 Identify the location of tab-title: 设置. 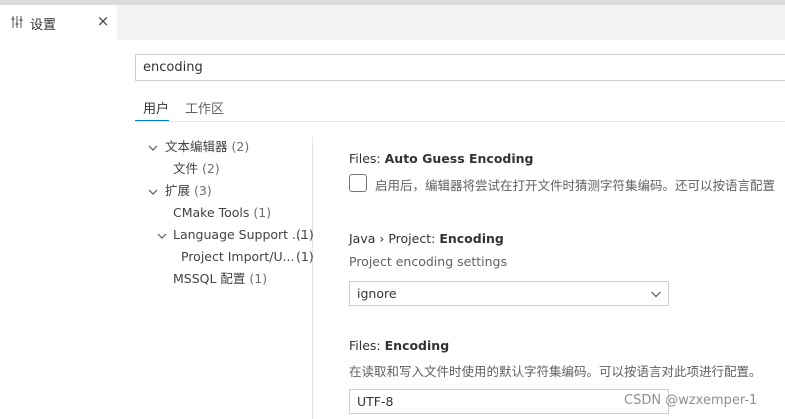
(43, 25).